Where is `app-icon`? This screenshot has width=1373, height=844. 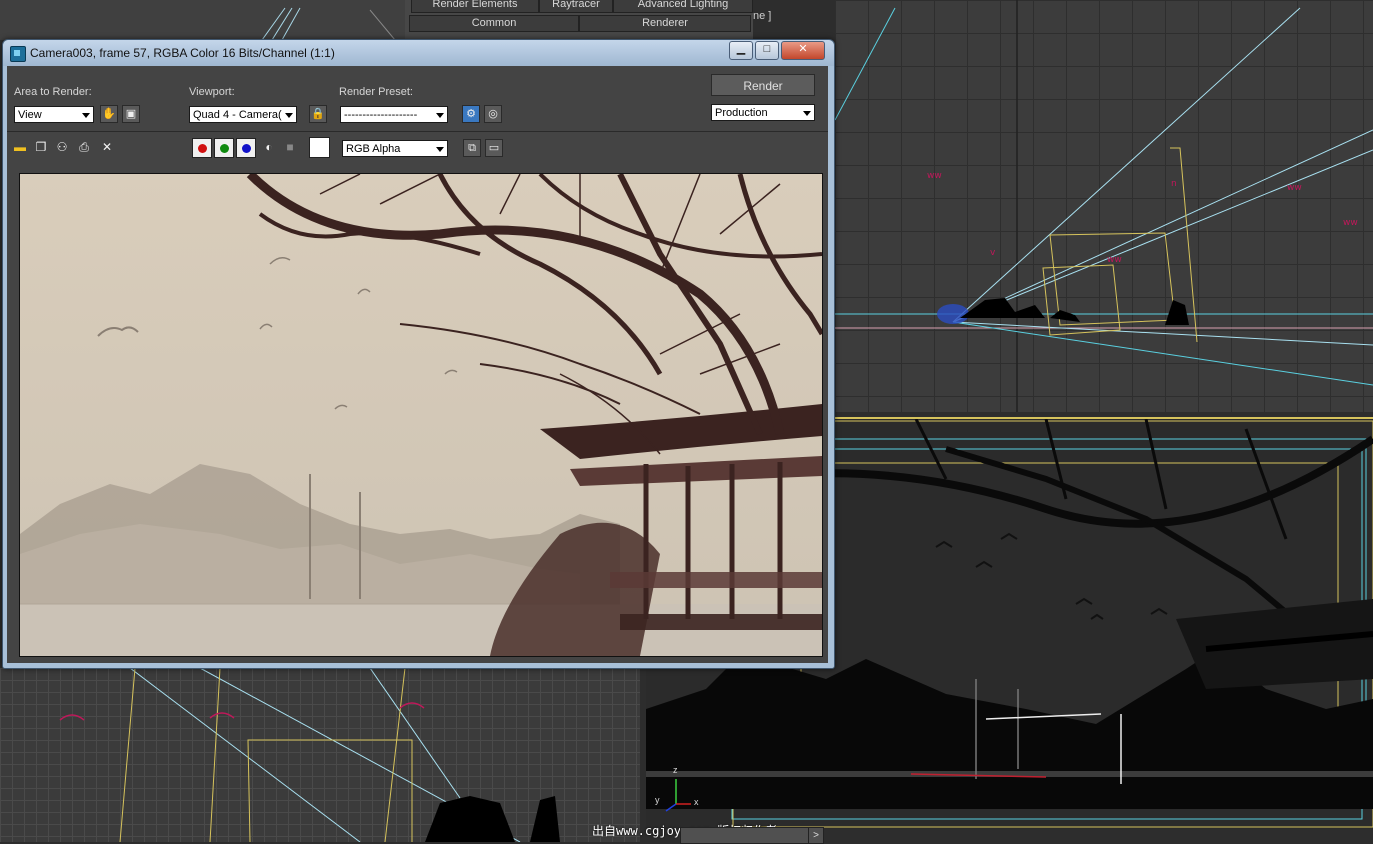 app-icon is located at coordinates (18, 54).